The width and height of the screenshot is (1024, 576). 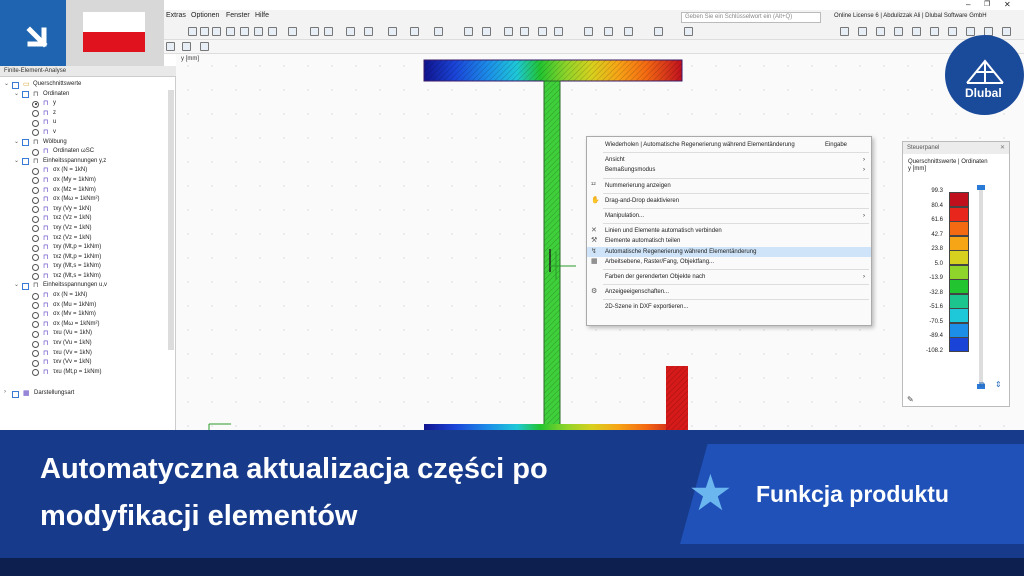 I want to click on minimize-icon: –, so click(x=968, y=4).